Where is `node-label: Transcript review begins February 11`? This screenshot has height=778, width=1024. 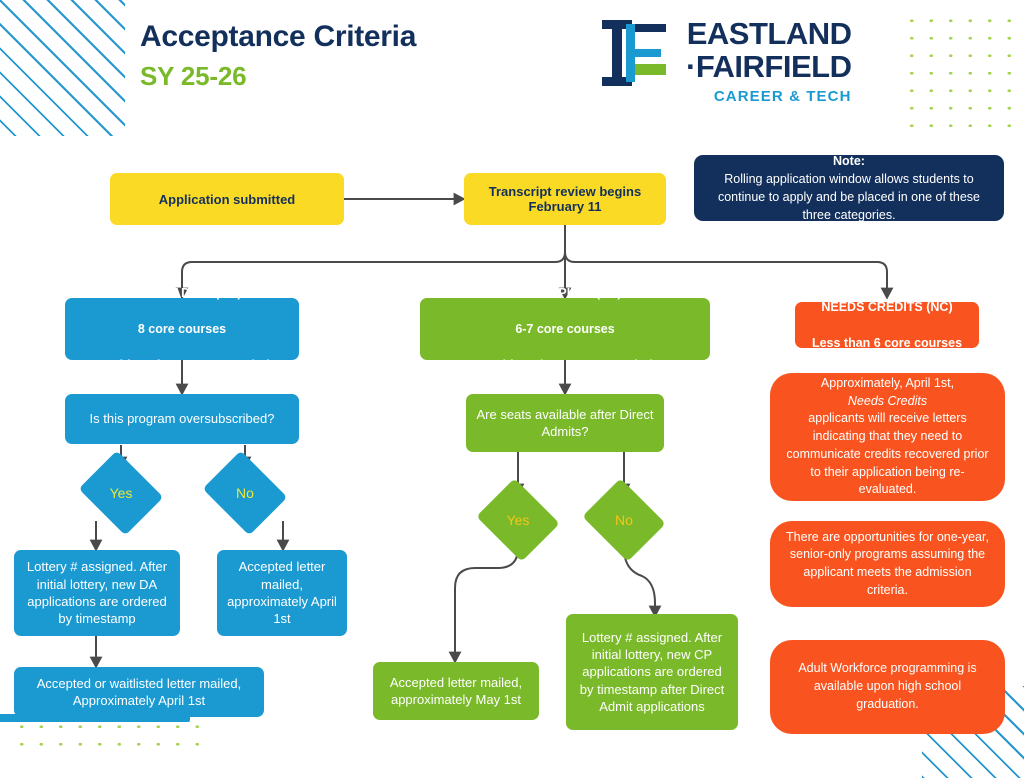 node-label: Transcript review begins February 11 is located at coordinates (565, 199).